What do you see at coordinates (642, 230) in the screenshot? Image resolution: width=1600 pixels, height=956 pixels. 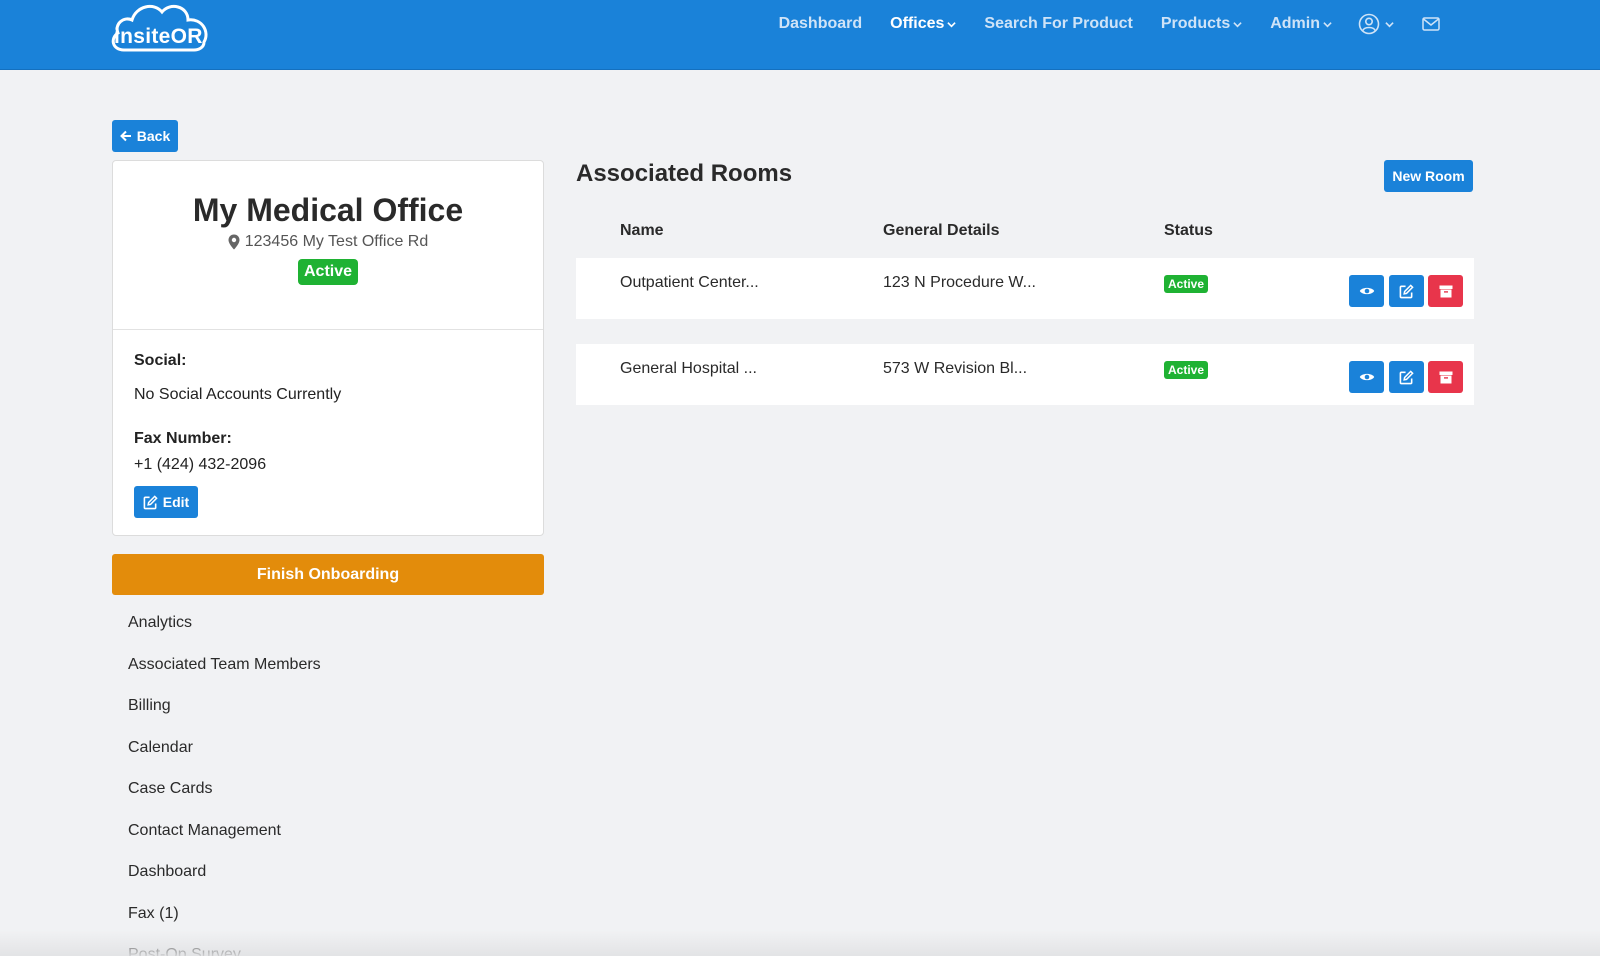 I see `column-header-name: Name` at bounding box center [642, 230].